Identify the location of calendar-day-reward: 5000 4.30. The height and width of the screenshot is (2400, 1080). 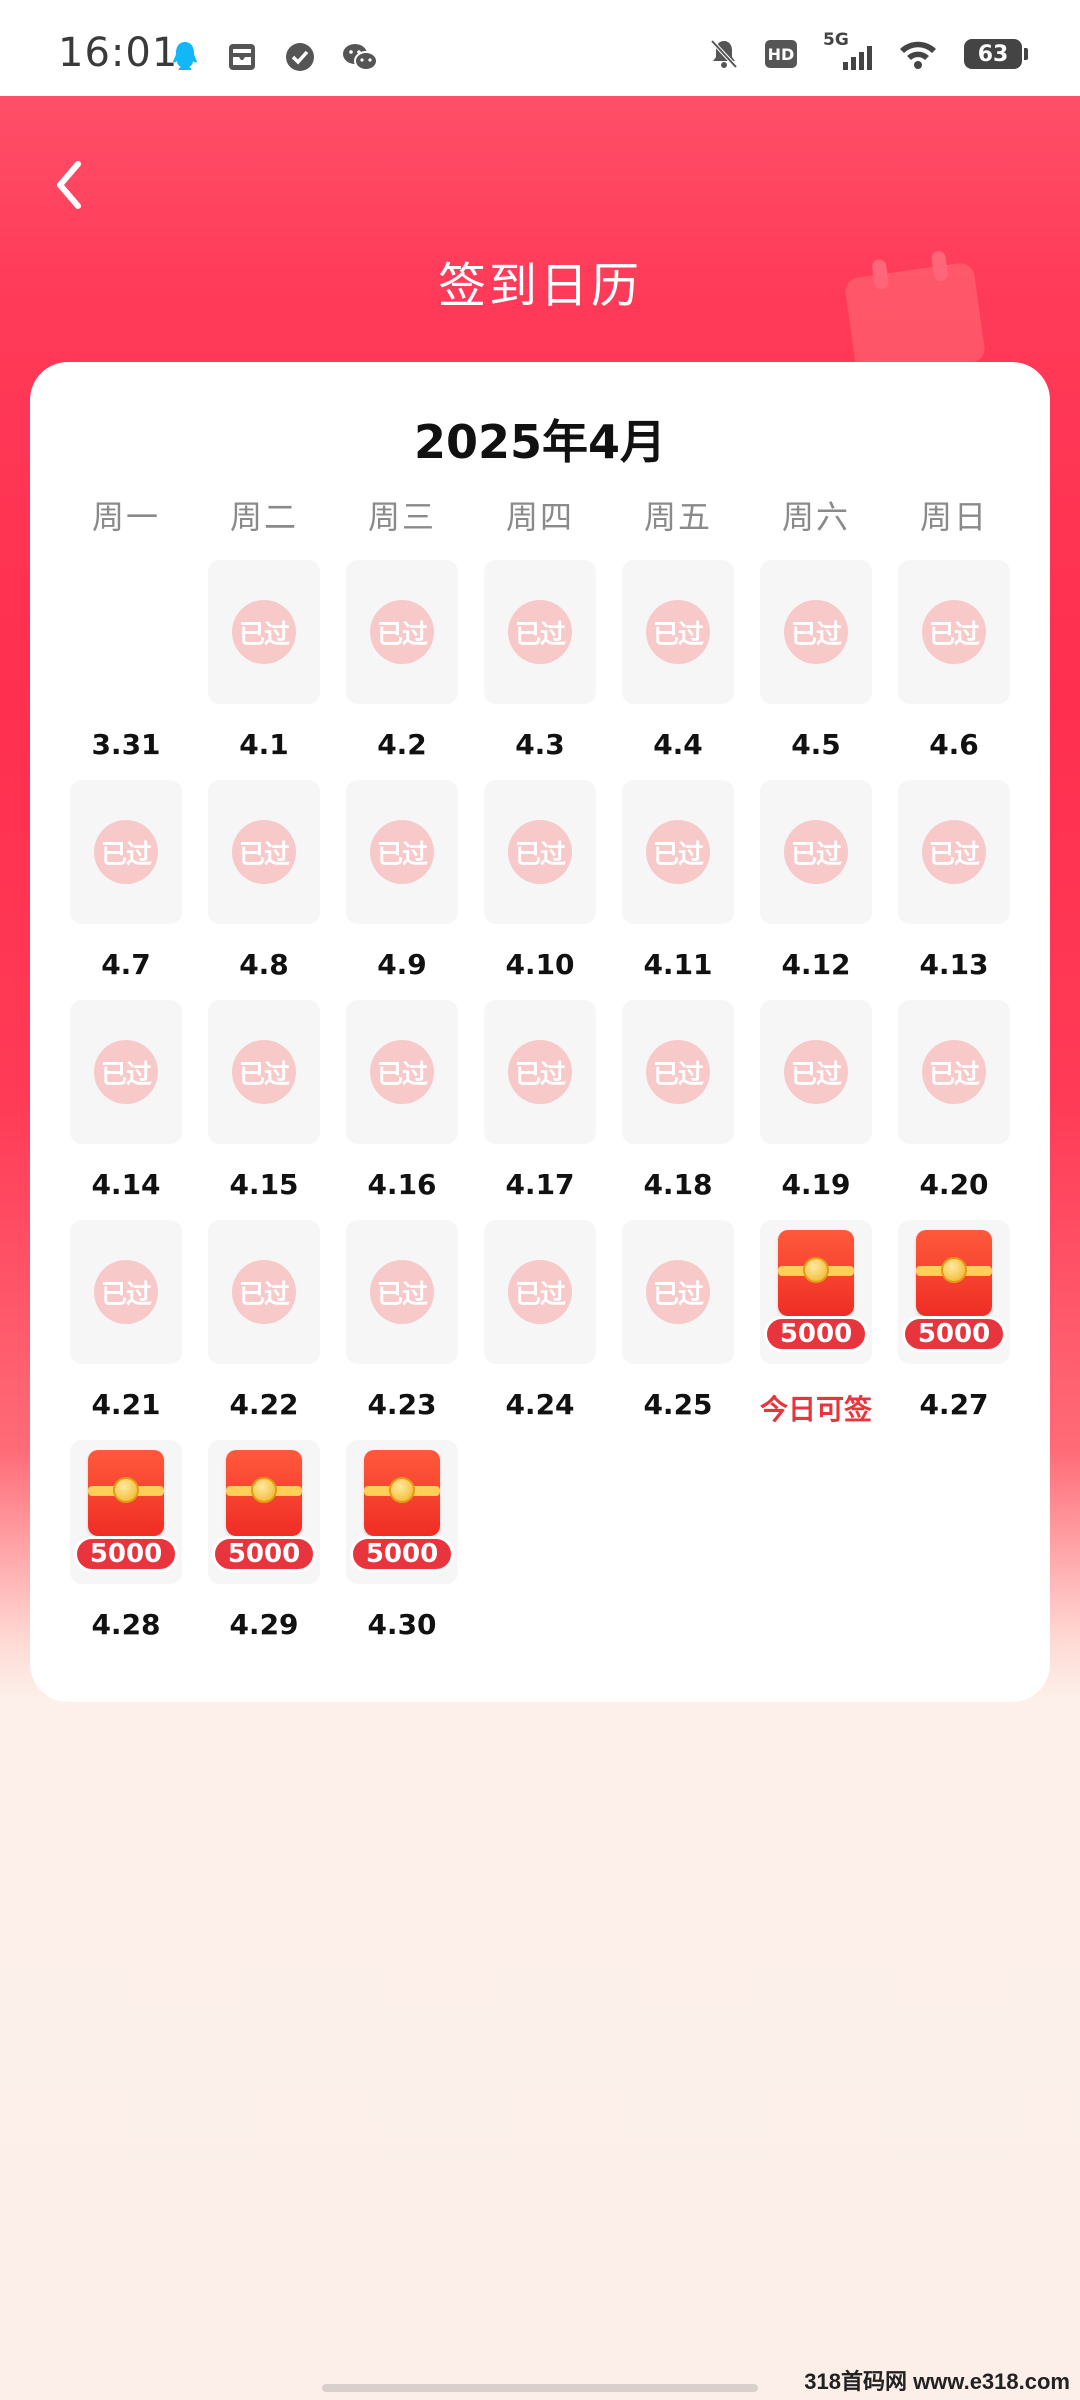
(402, 1550).